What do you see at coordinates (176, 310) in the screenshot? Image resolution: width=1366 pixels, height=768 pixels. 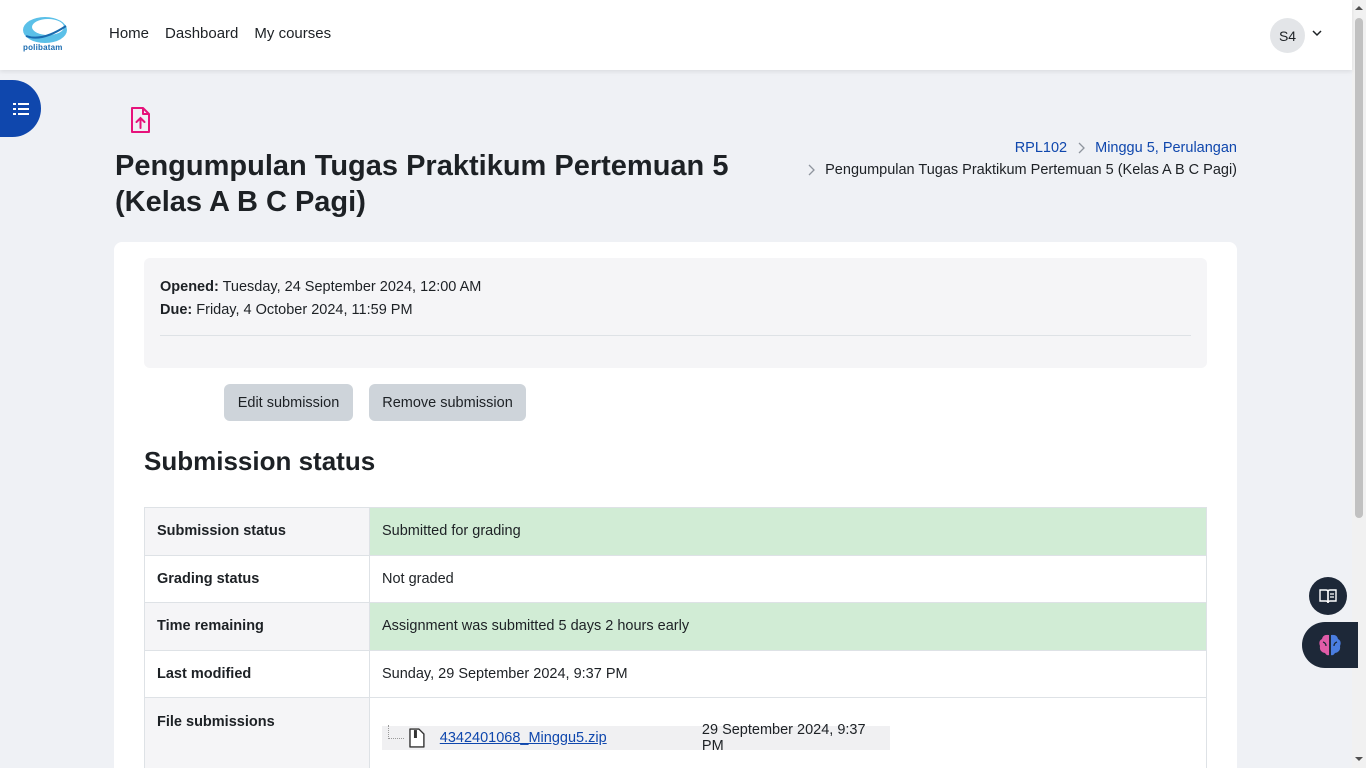 I see `due-label: Due:` at bounding box center [176, 310].